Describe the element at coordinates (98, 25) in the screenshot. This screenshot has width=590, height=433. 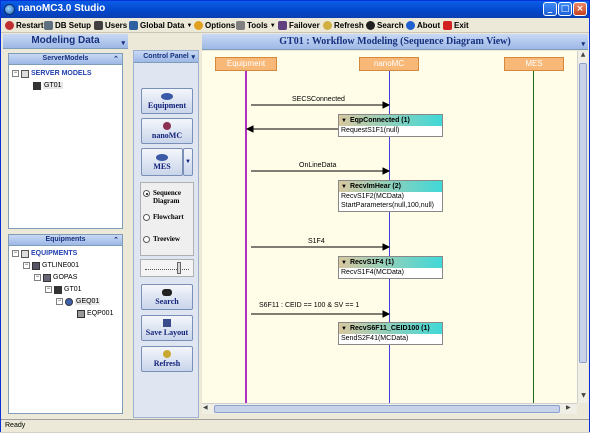
I see `users-icon` at that location.